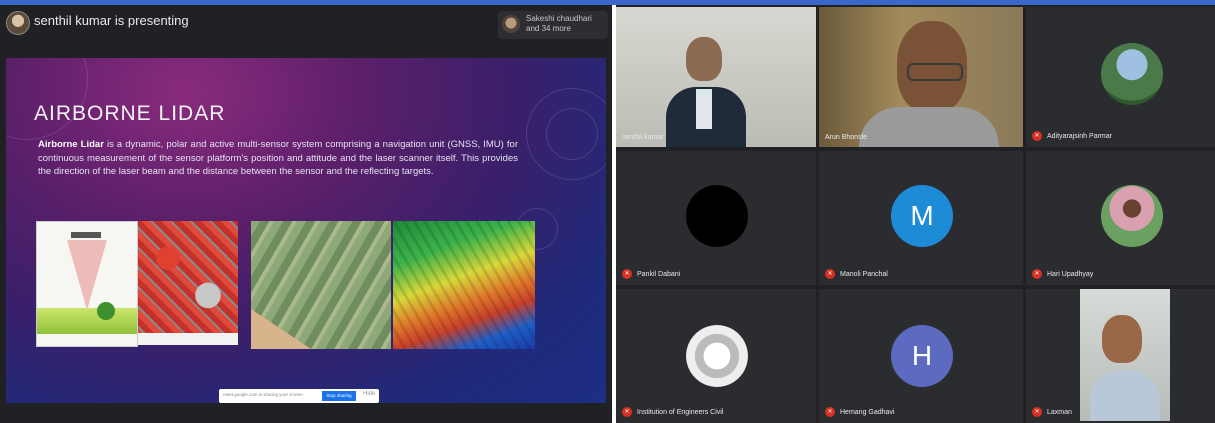 This screenshot has width=1215, height=423. I want to click on slide-body-bold: Airborne Lidar, so click(71, 144).